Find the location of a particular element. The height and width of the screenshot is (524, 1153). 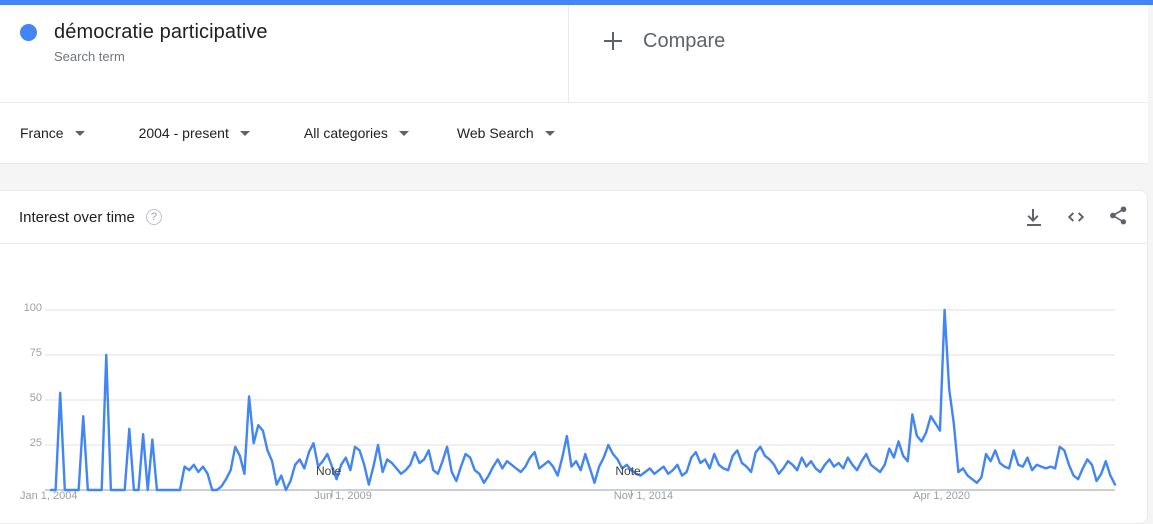

filter-category: All categories is located at coordinates (356, 133).